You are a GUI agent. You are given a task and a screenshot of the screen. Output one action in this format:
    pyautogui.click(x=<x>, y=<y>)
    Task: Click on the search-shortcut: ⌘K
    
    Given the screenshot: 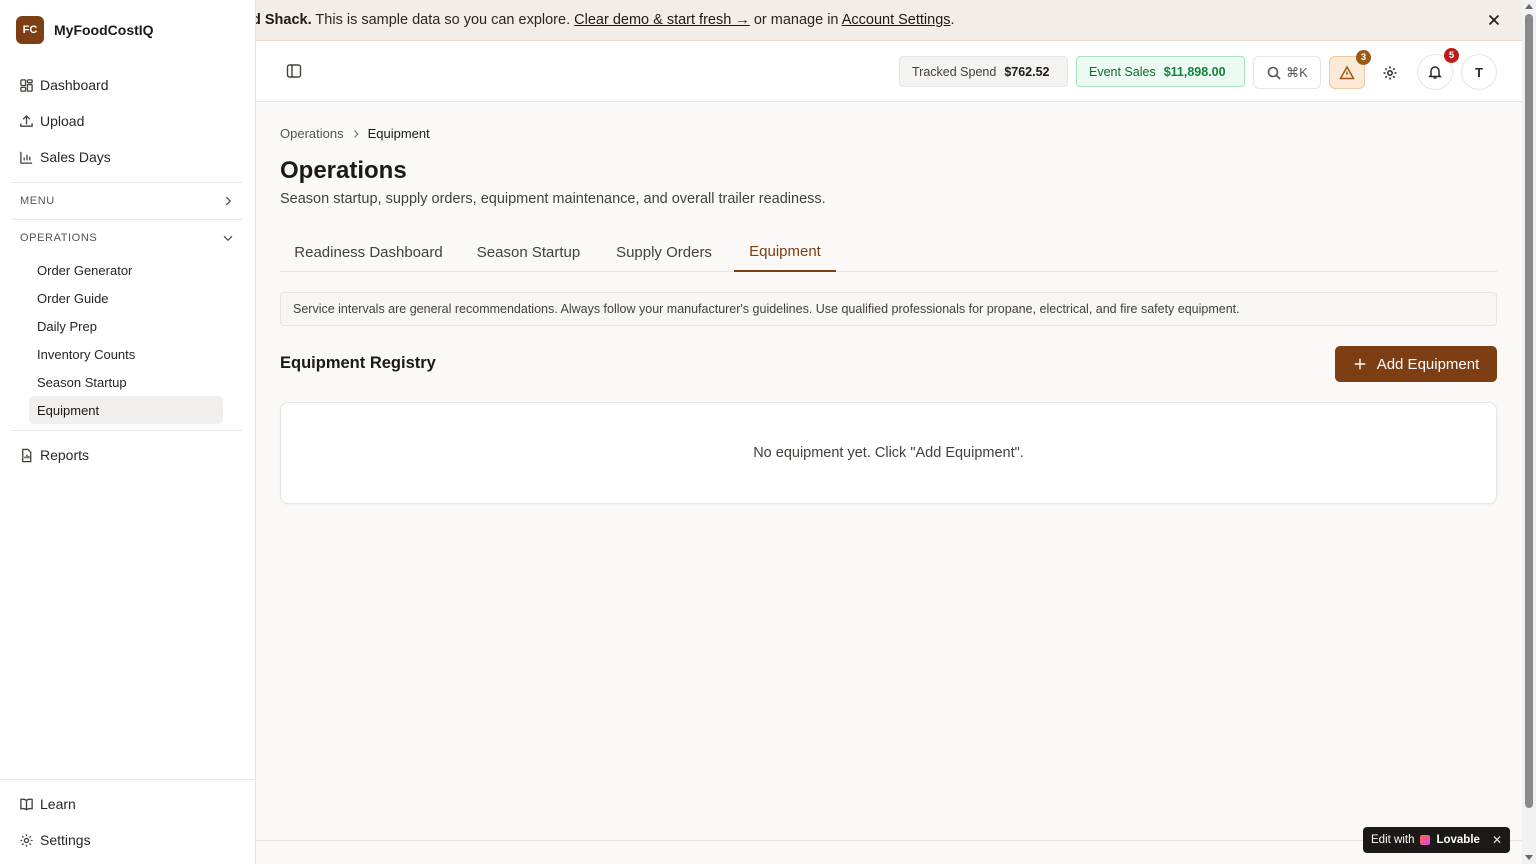 What is the action you would take?
    pyautogui.click(x=1297, y=72)
    